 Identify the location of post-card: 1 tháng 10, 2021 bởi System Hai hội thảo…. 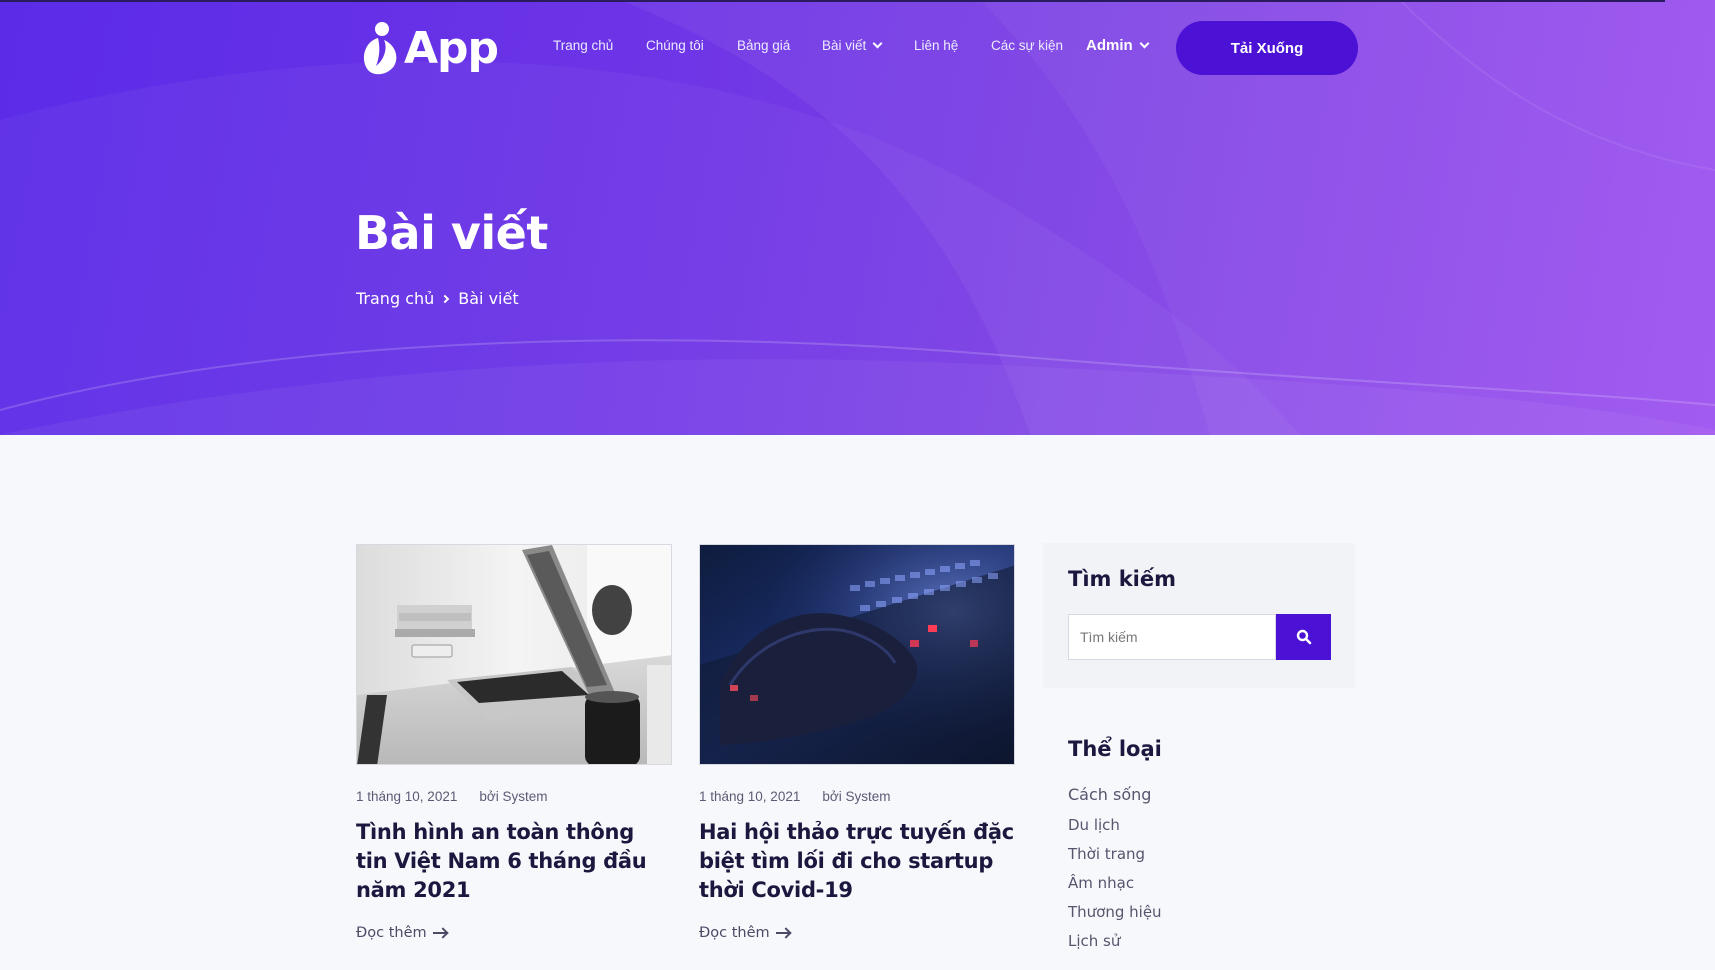
(857, 742).